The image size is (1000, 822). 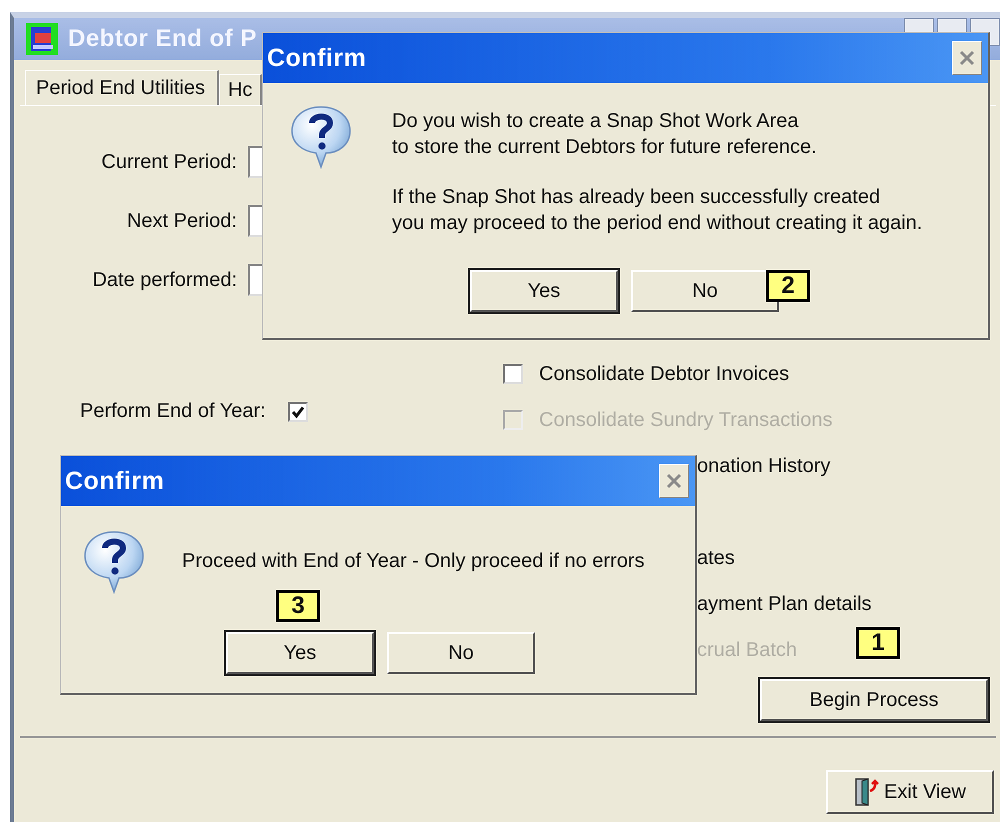 I want to click on tab: Period End Utilities, so click(x=122, y=87).